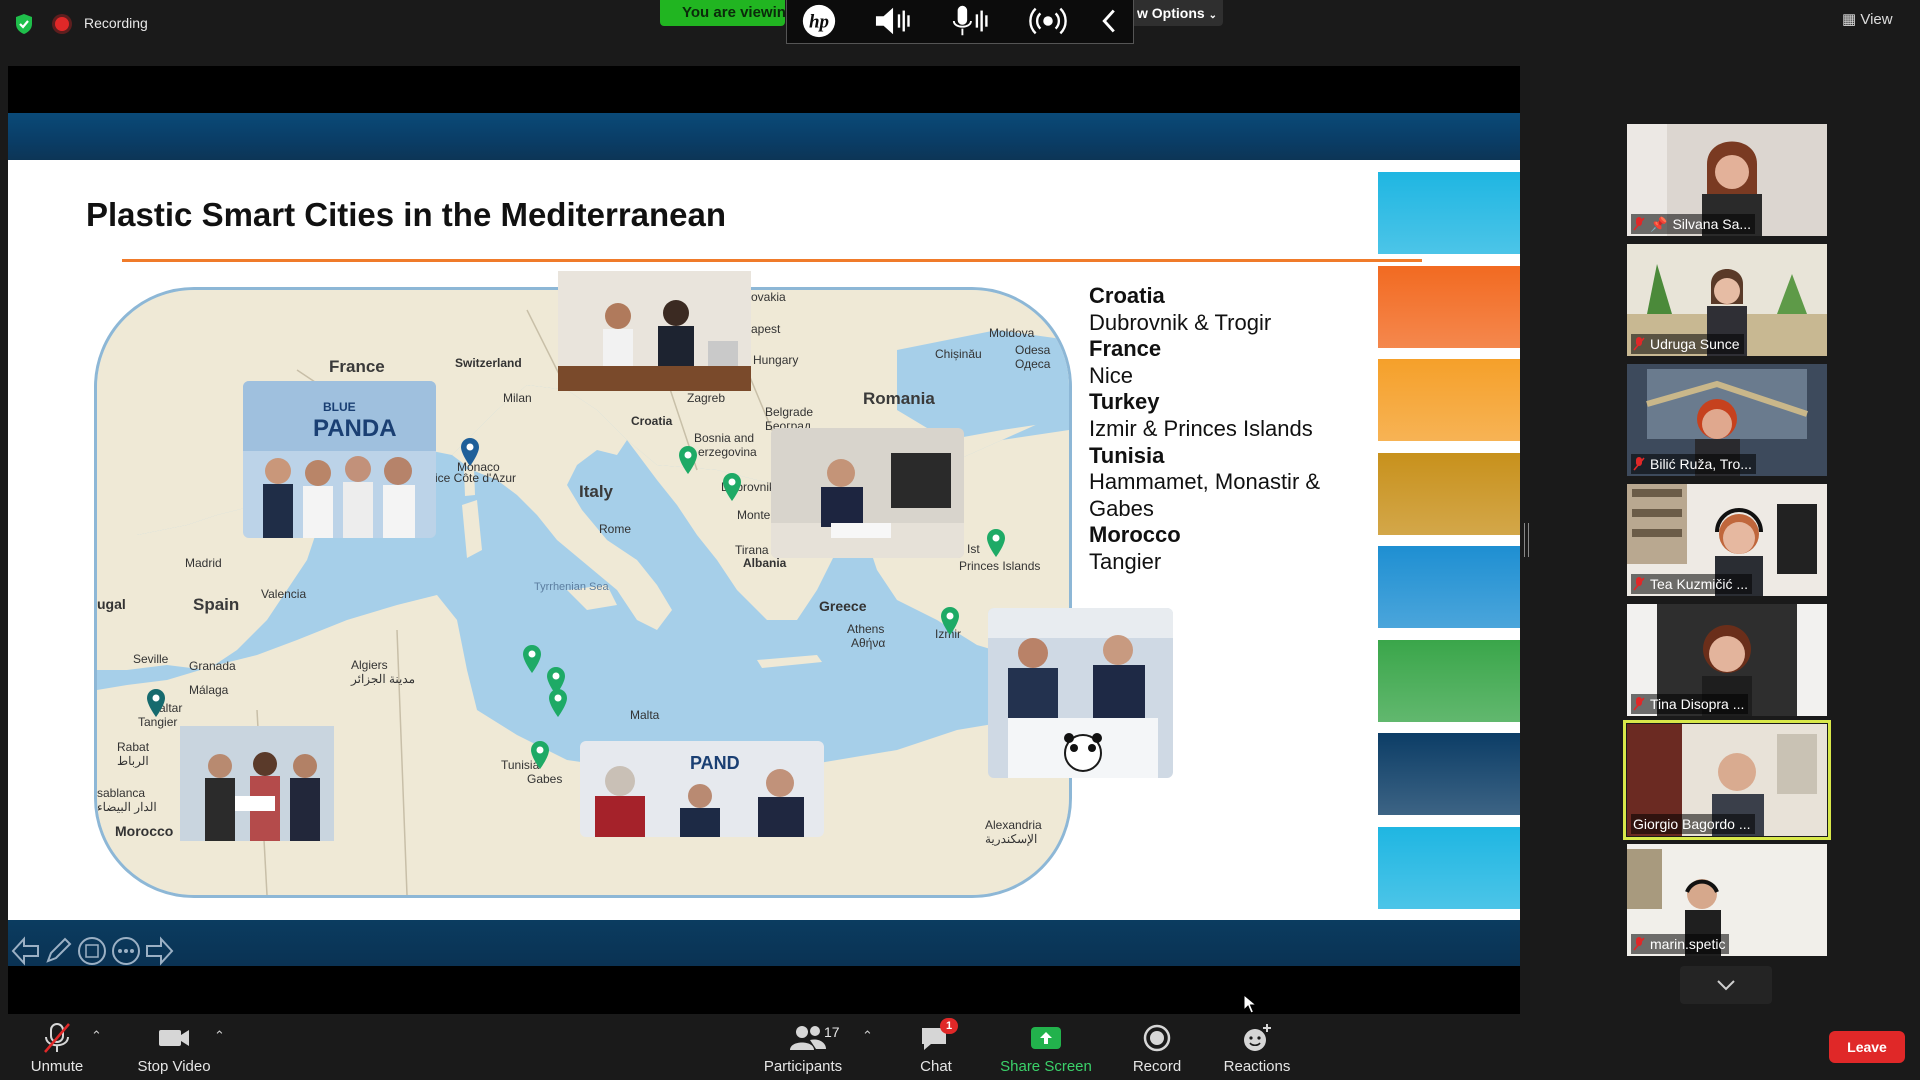  What do you see at coordinates (96, 1036) in the screenshot?
I see `audio-options-caret-icon: ⌃` at bounding box center [96, 1036].